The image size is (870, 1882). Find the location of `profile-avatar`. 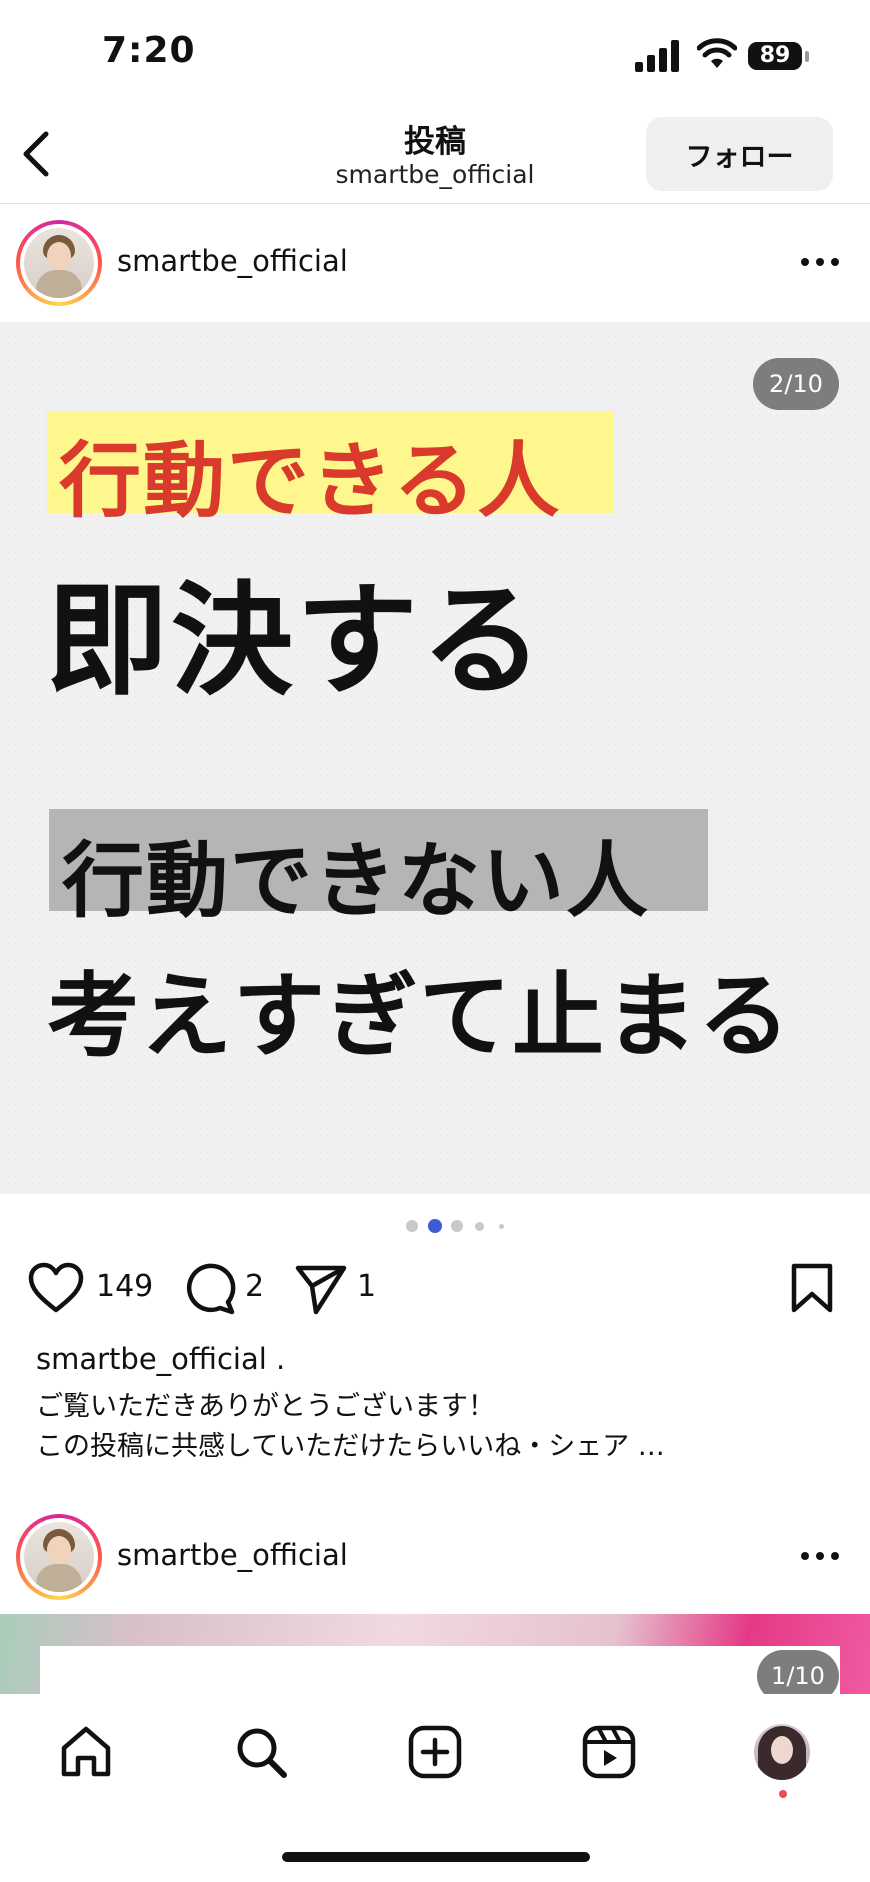

profile-avatar is located at coordinates (782, 1752).